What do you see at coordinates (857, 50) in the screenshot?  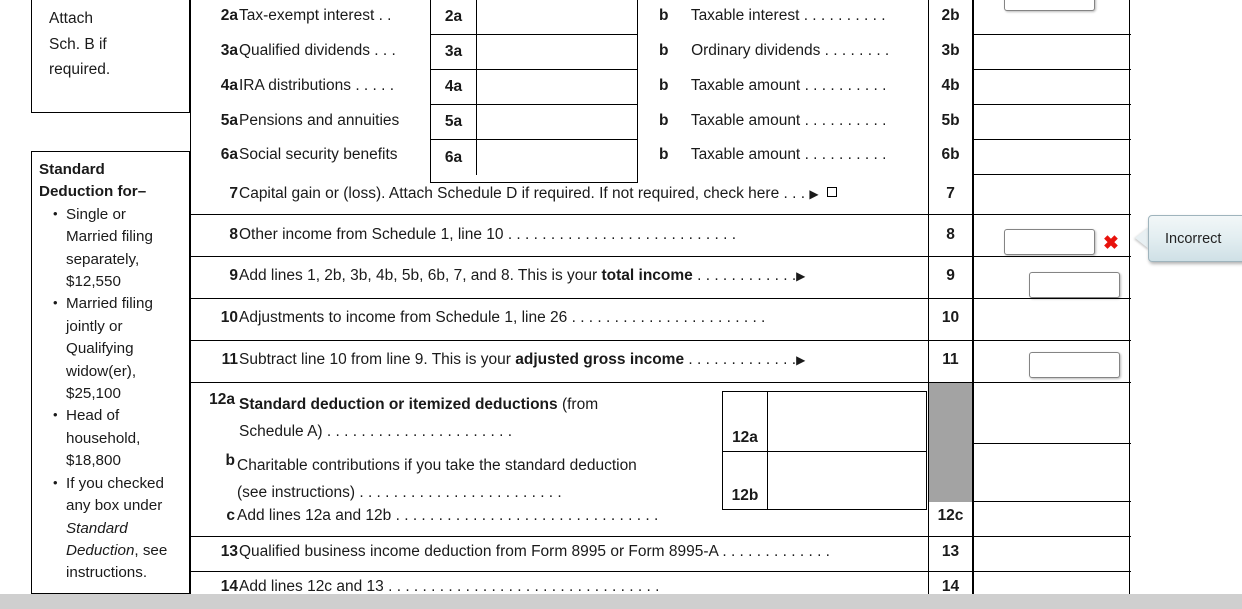 I see `row-3b-leader: . . . . . . . .` at bounding box center [857, 50].